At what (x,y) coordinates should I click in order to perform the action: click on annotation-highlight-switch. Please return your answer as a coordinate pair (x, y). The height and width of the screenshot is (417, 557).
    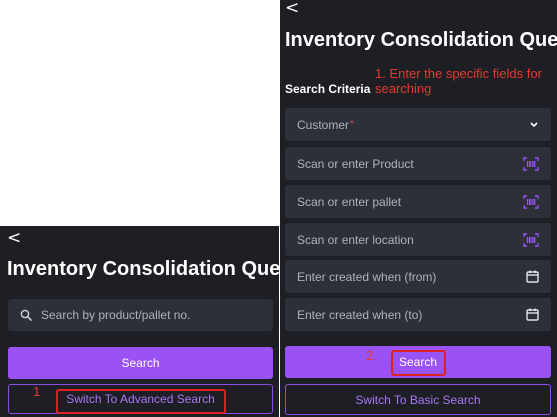
    Looking at the image, I should click on (141, 401).